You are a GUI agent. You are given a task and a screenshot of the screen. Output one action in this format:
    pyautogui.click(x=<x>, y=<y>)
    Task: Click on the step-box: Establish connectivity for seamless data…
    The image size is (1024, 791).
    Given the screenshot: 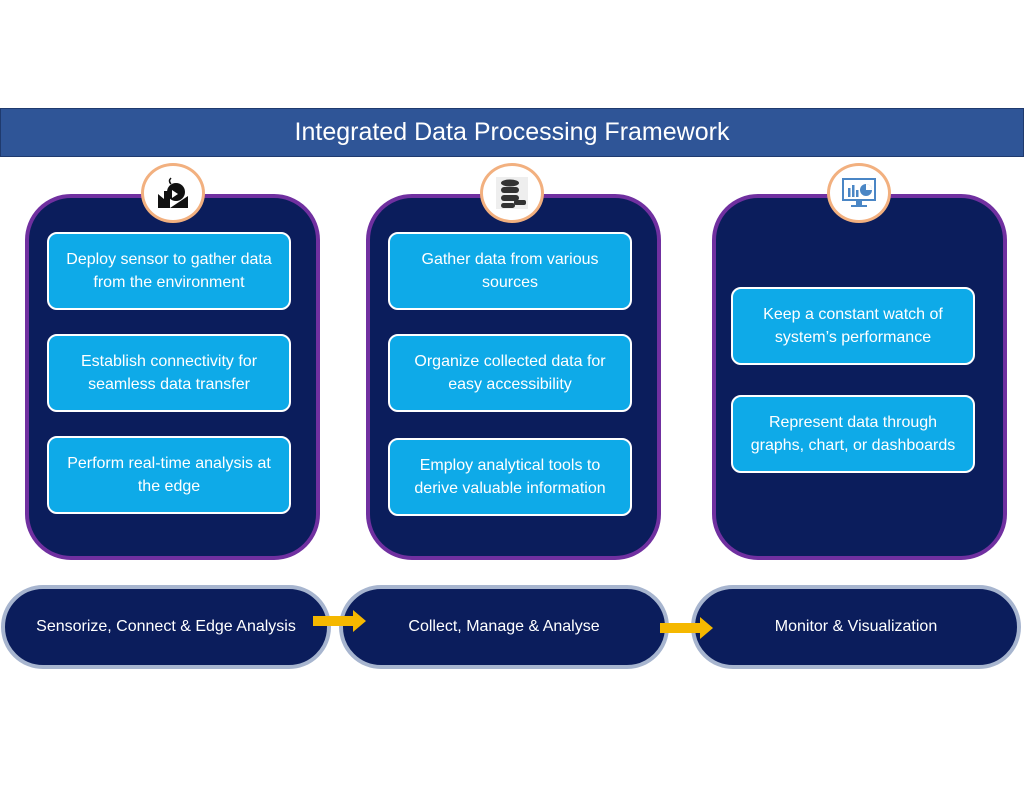 What is the action you would take?
    pyautogui.click(x=169, y=373)
    